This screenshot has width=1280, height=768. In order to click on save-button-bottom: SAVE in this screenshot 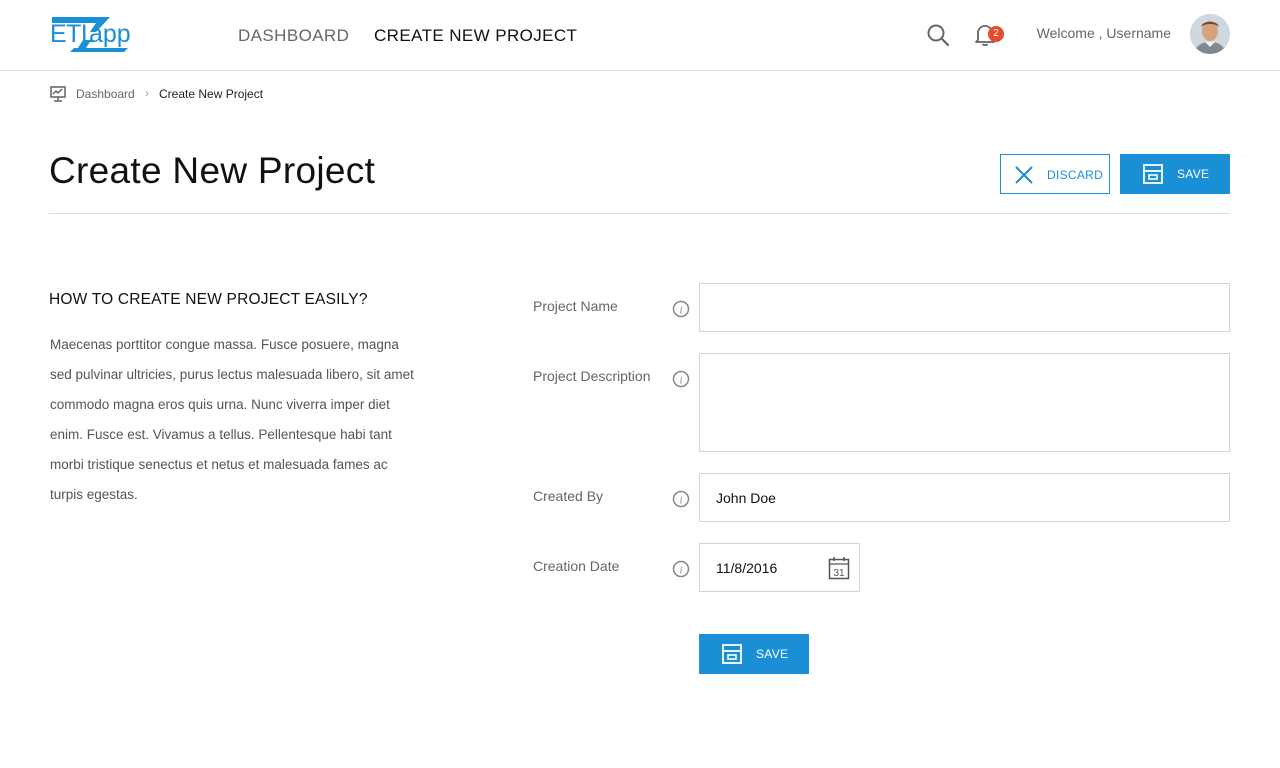, I will do `click(754, 654)`.